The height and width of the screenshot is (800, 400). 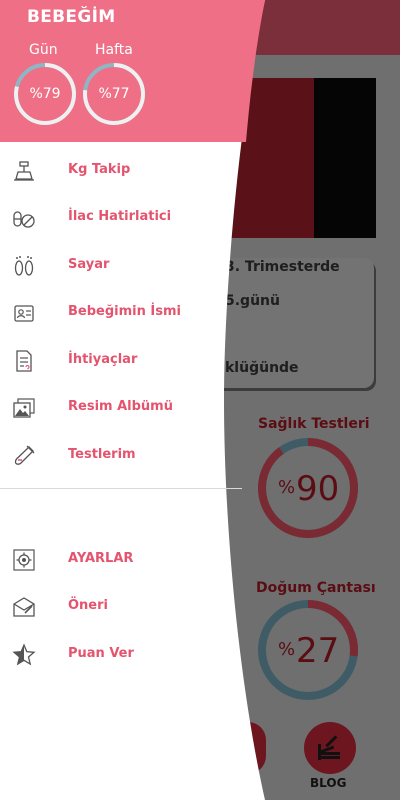 I want to click on day-stat-label: Gün, so click(x=43, y=50).